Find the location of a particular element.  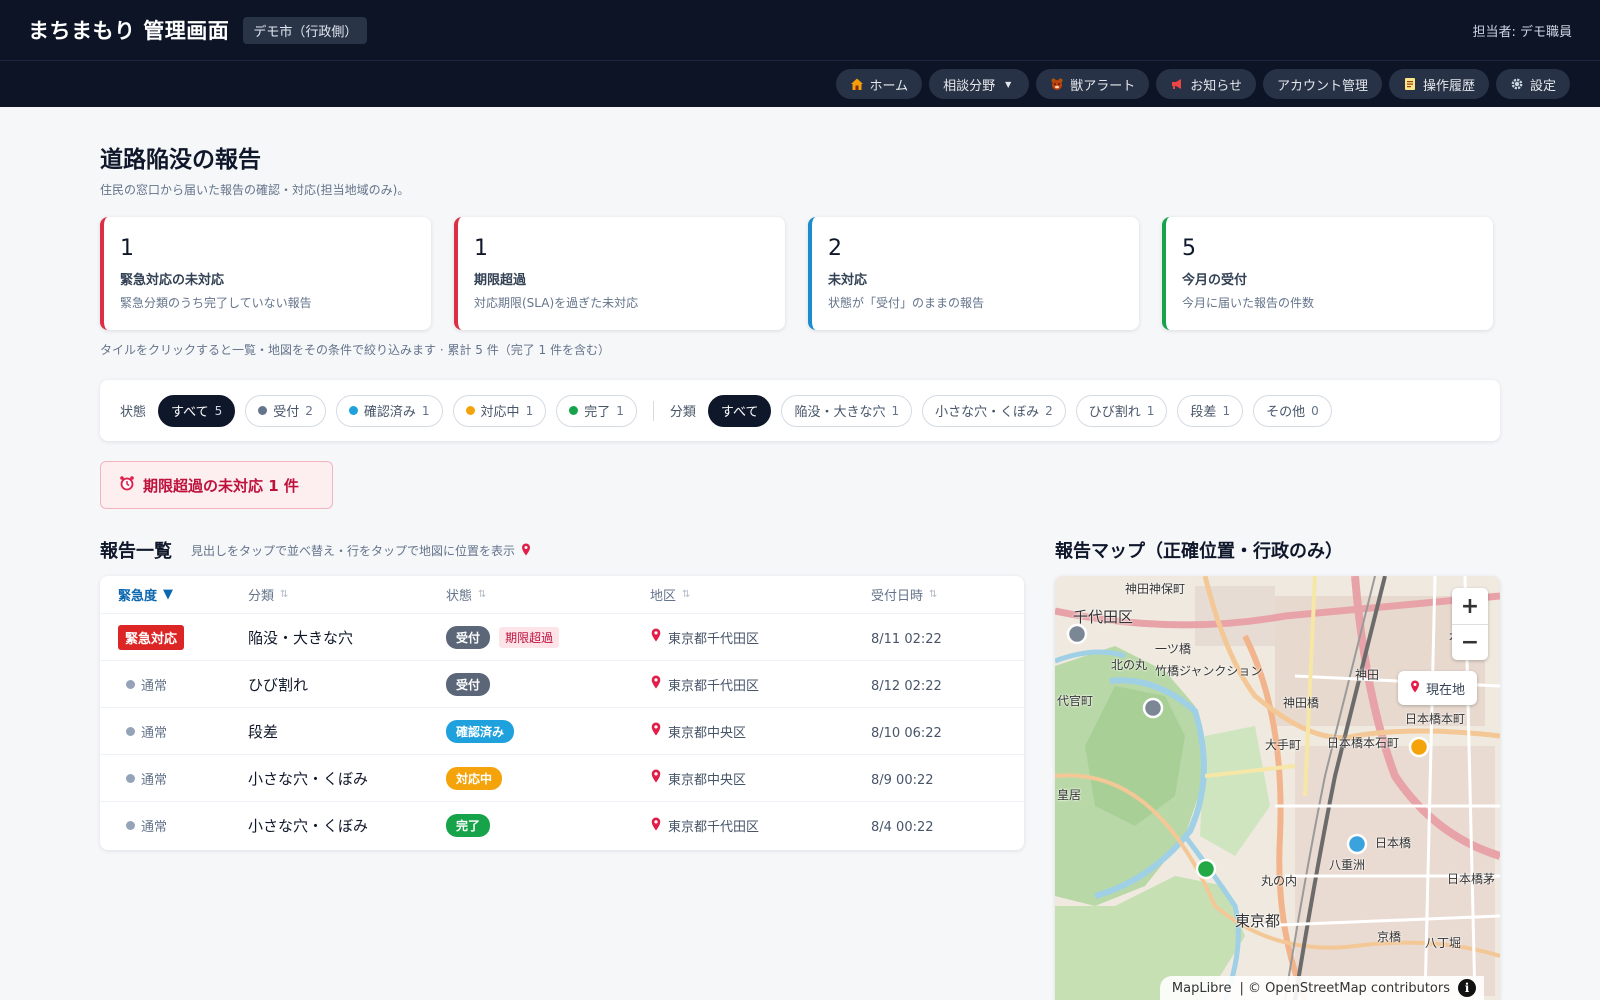

map-label: 日本橋 is located at coordinates (1393, 843).